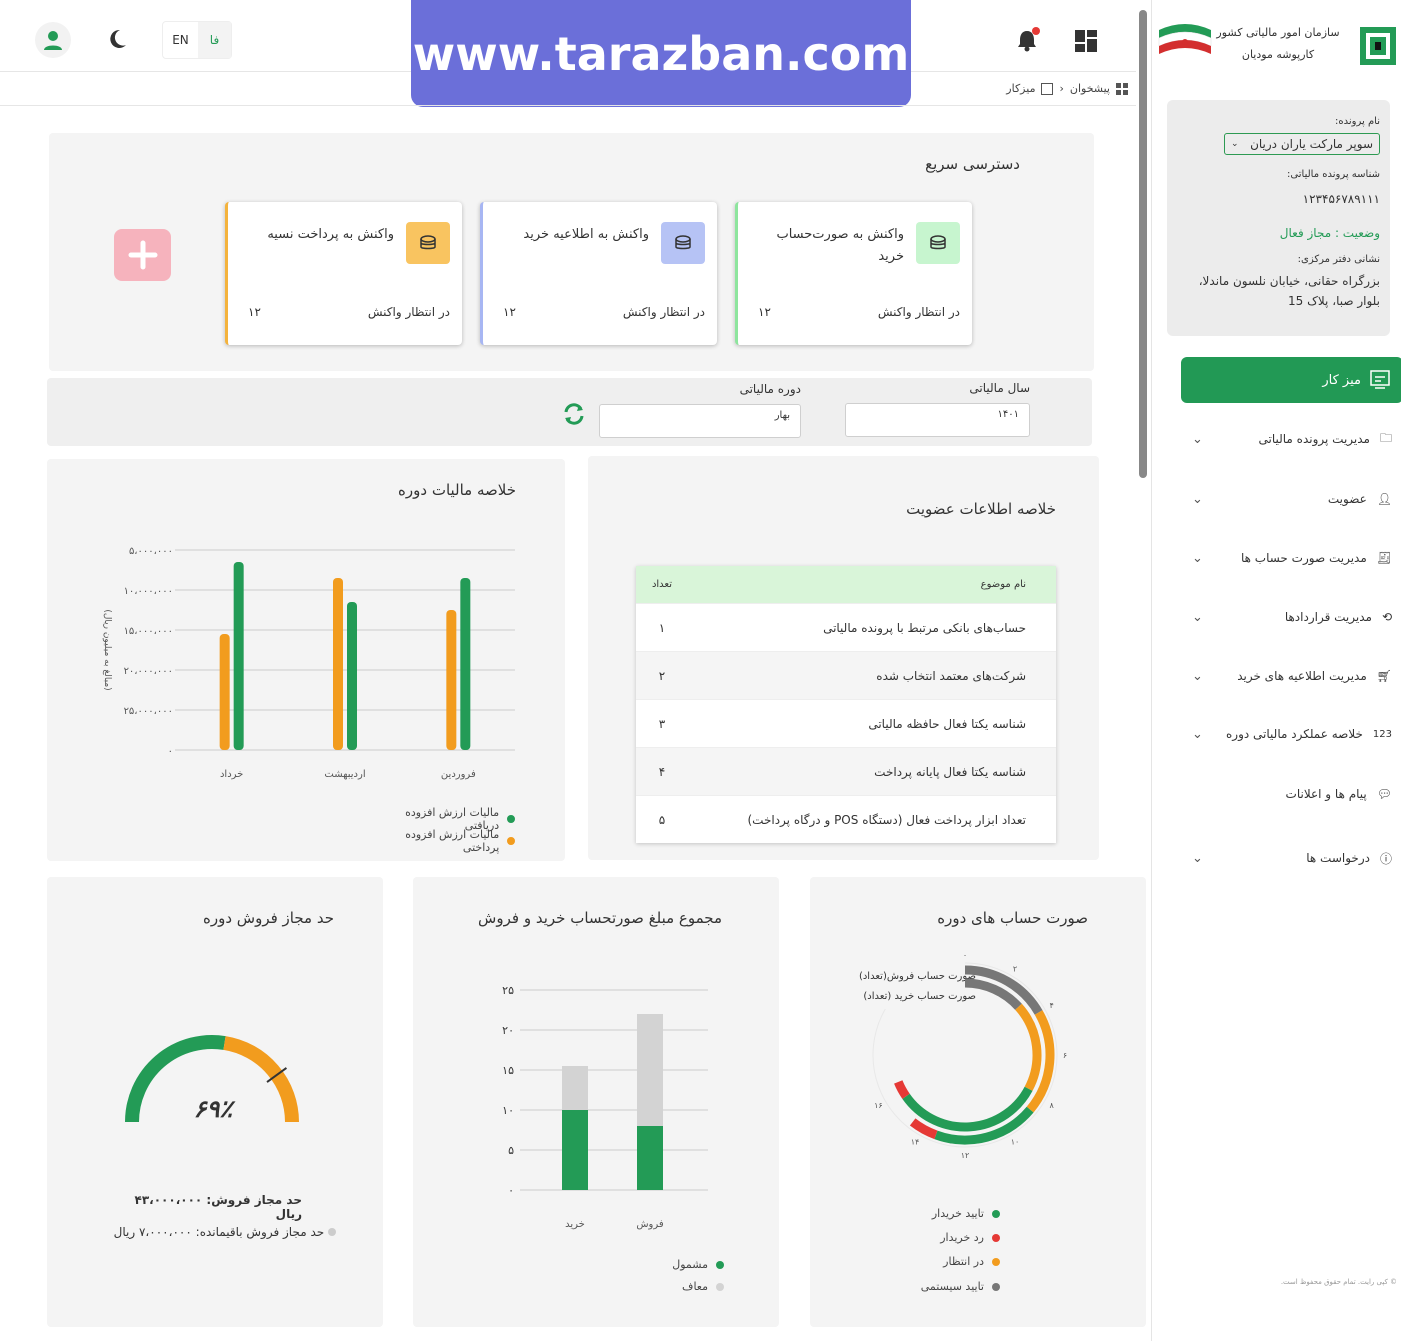  Describe the element at coordinates (682, 1264) in the screenshot. I see `legend-included: مشمول` at that location.